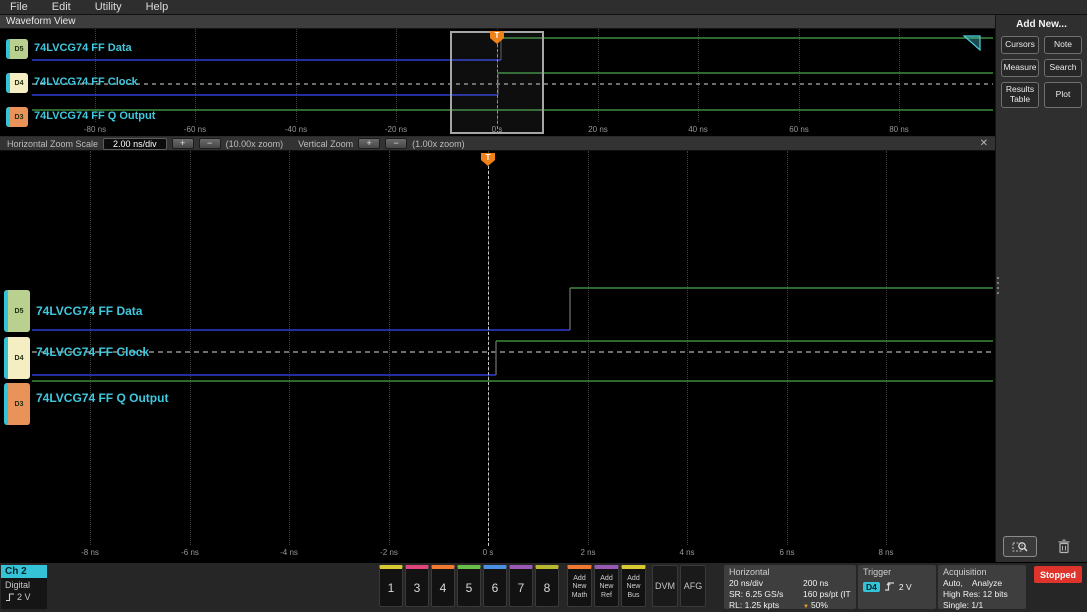  I want to click on horizontal-scale: 20 ns/div, so click(746, 583).